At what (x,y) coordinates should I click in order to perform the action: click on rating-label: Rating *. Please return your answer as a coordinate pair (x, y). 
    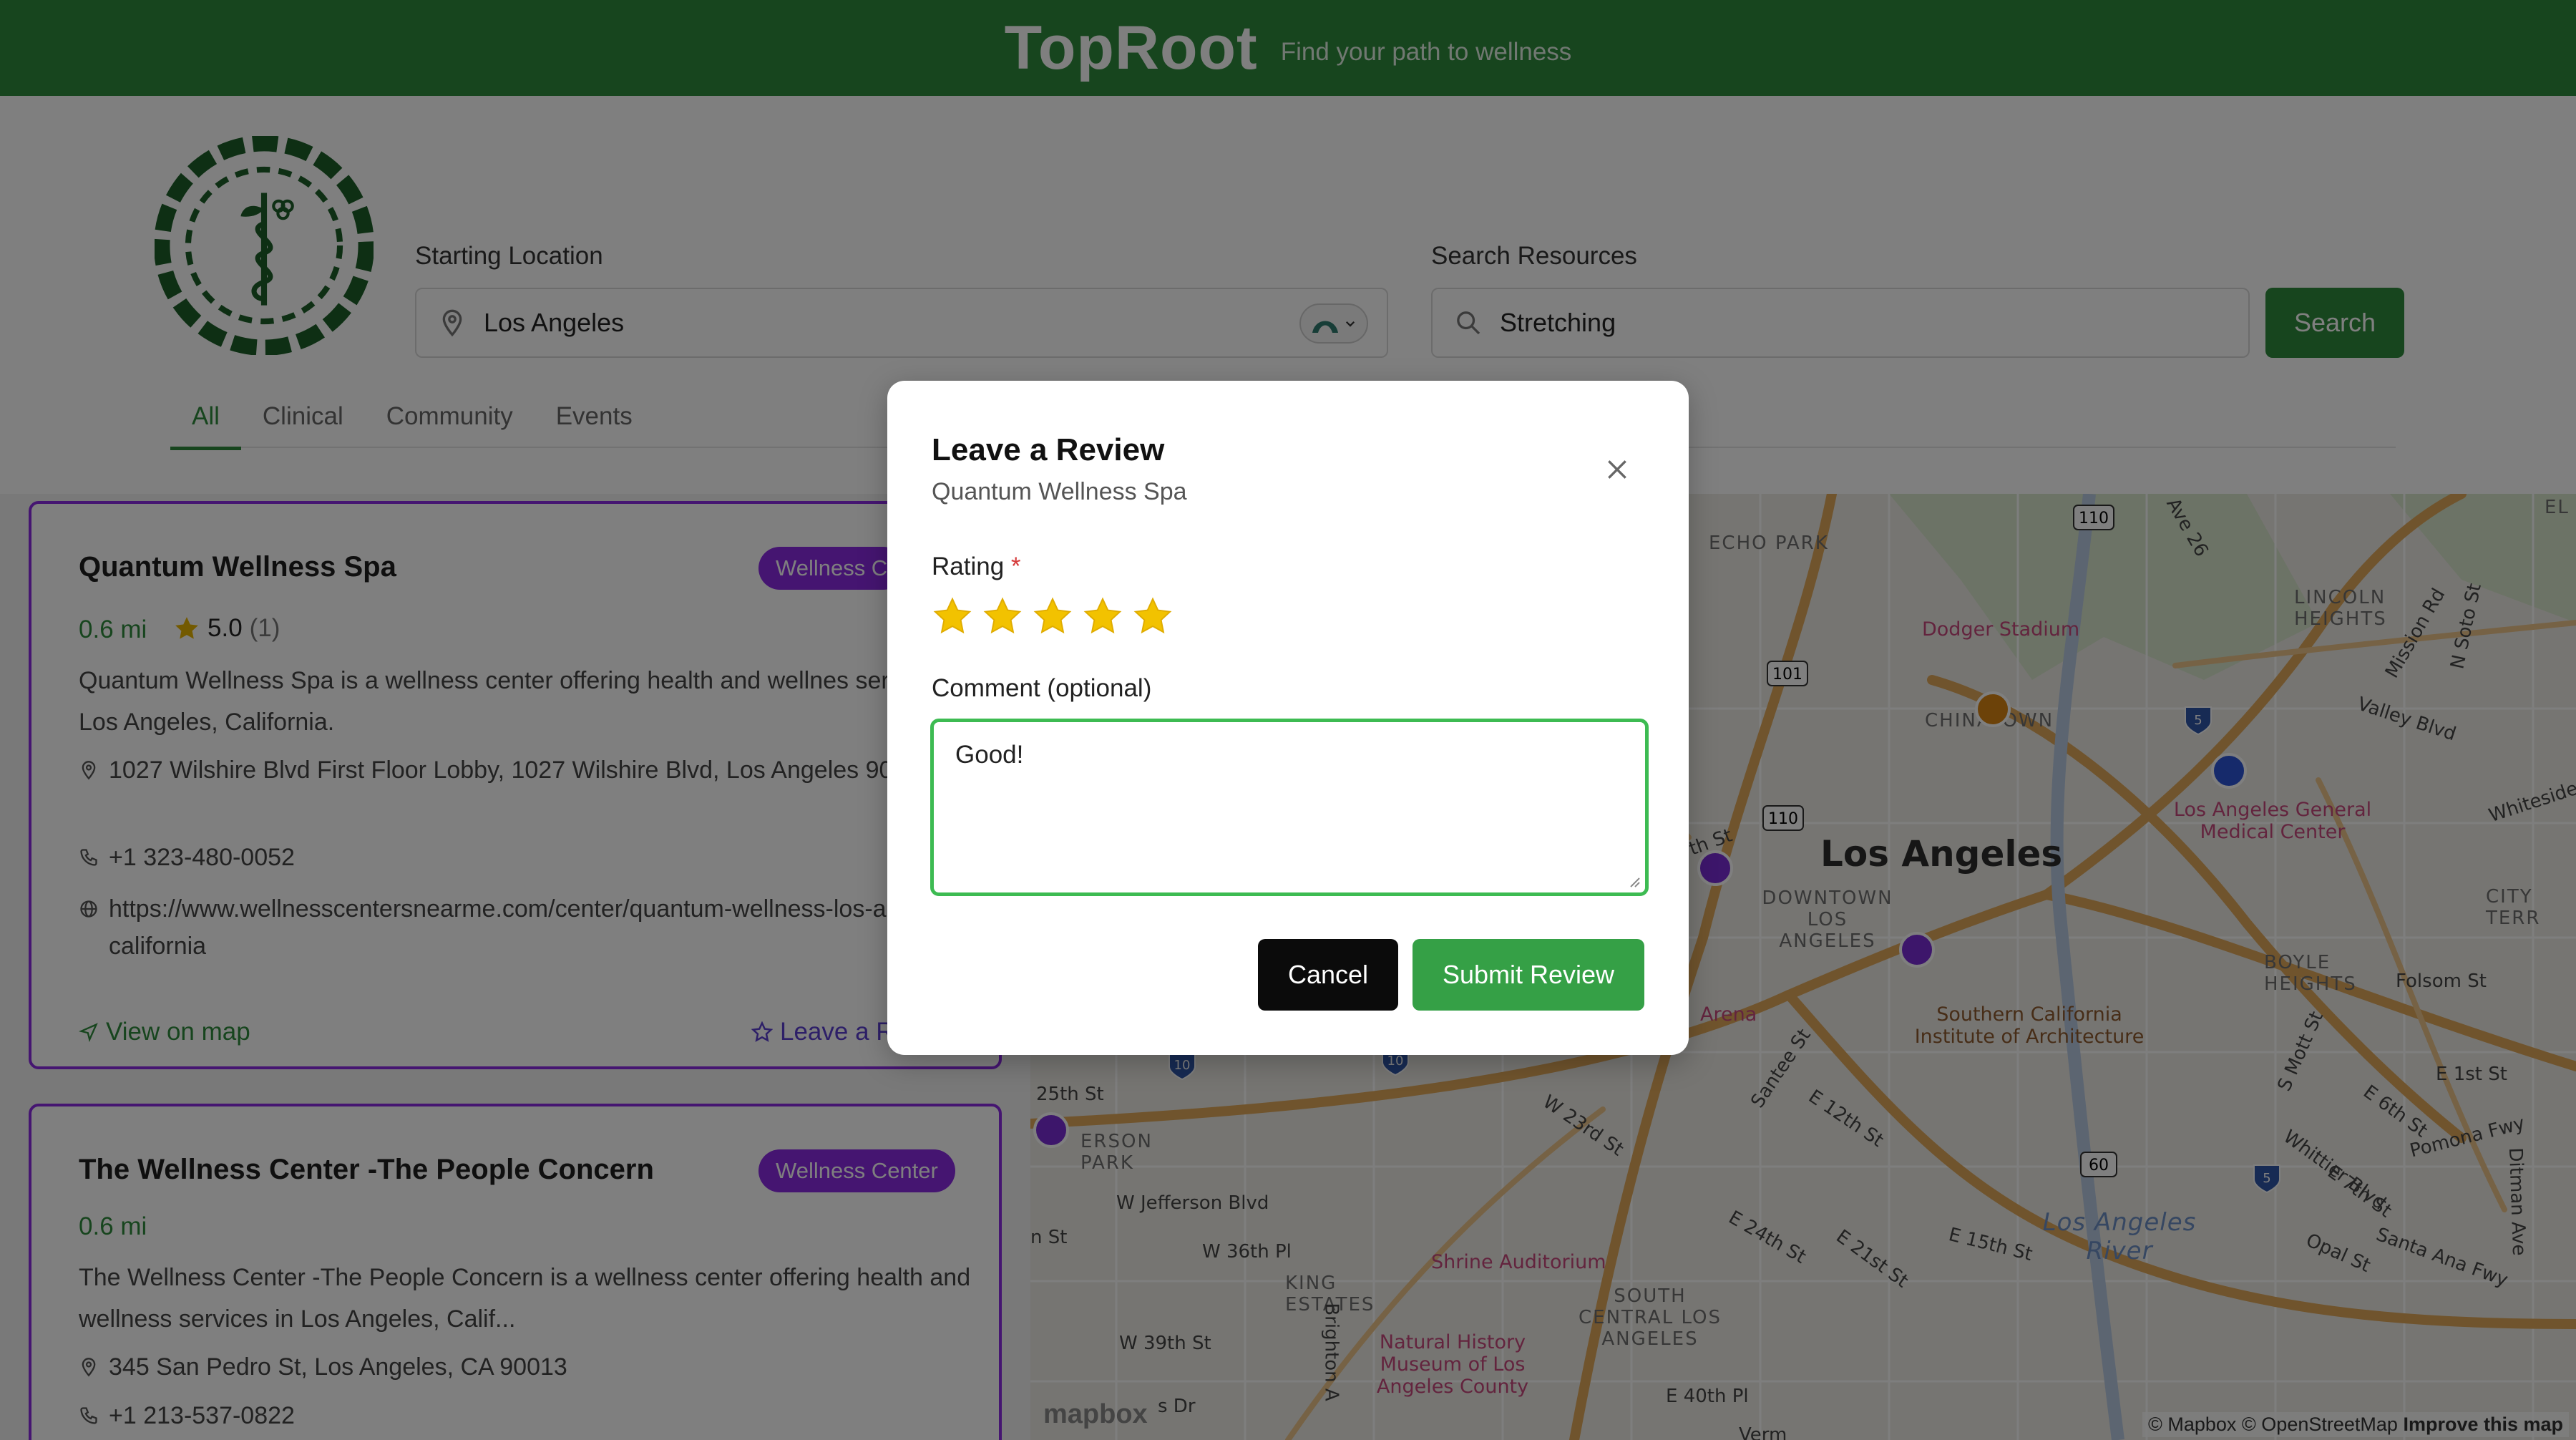
    Looking at the image, I should click on (976, 567).